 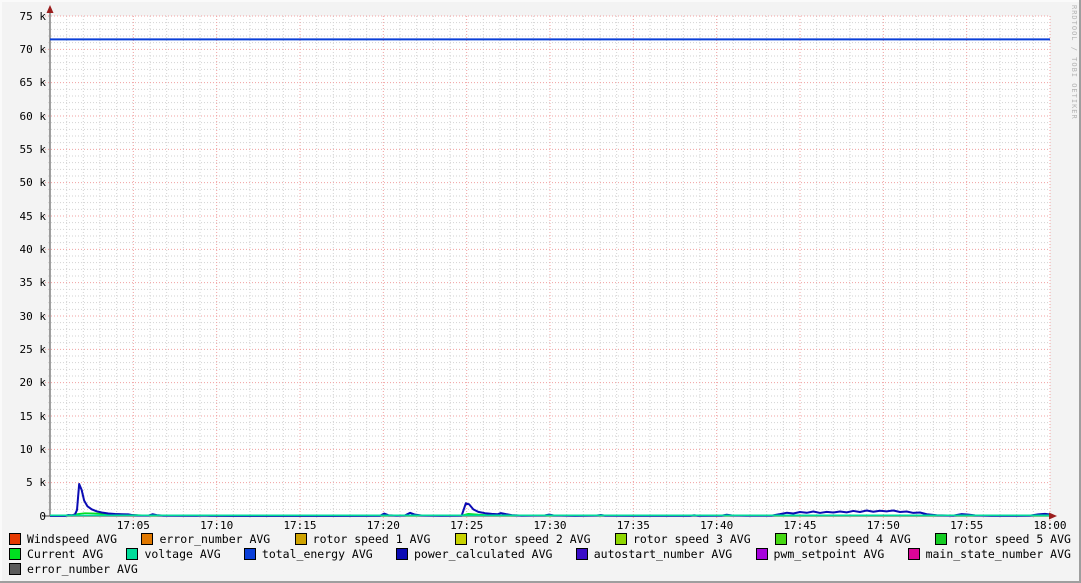 I want to click on legend-item: main_state_number AVG, so click(x=989, y=553).